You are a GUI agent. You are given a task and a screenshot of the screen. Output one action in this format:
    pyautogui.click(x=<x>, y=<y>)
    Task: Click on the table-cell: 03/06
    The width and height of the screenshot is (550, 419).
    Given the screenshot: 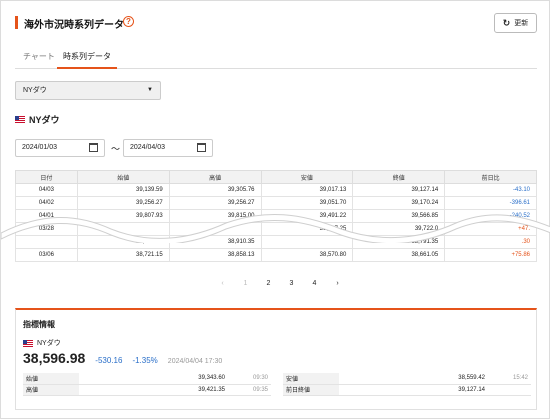 What is the action you would take?
    pyautogui.click(x=46, y=255)
    